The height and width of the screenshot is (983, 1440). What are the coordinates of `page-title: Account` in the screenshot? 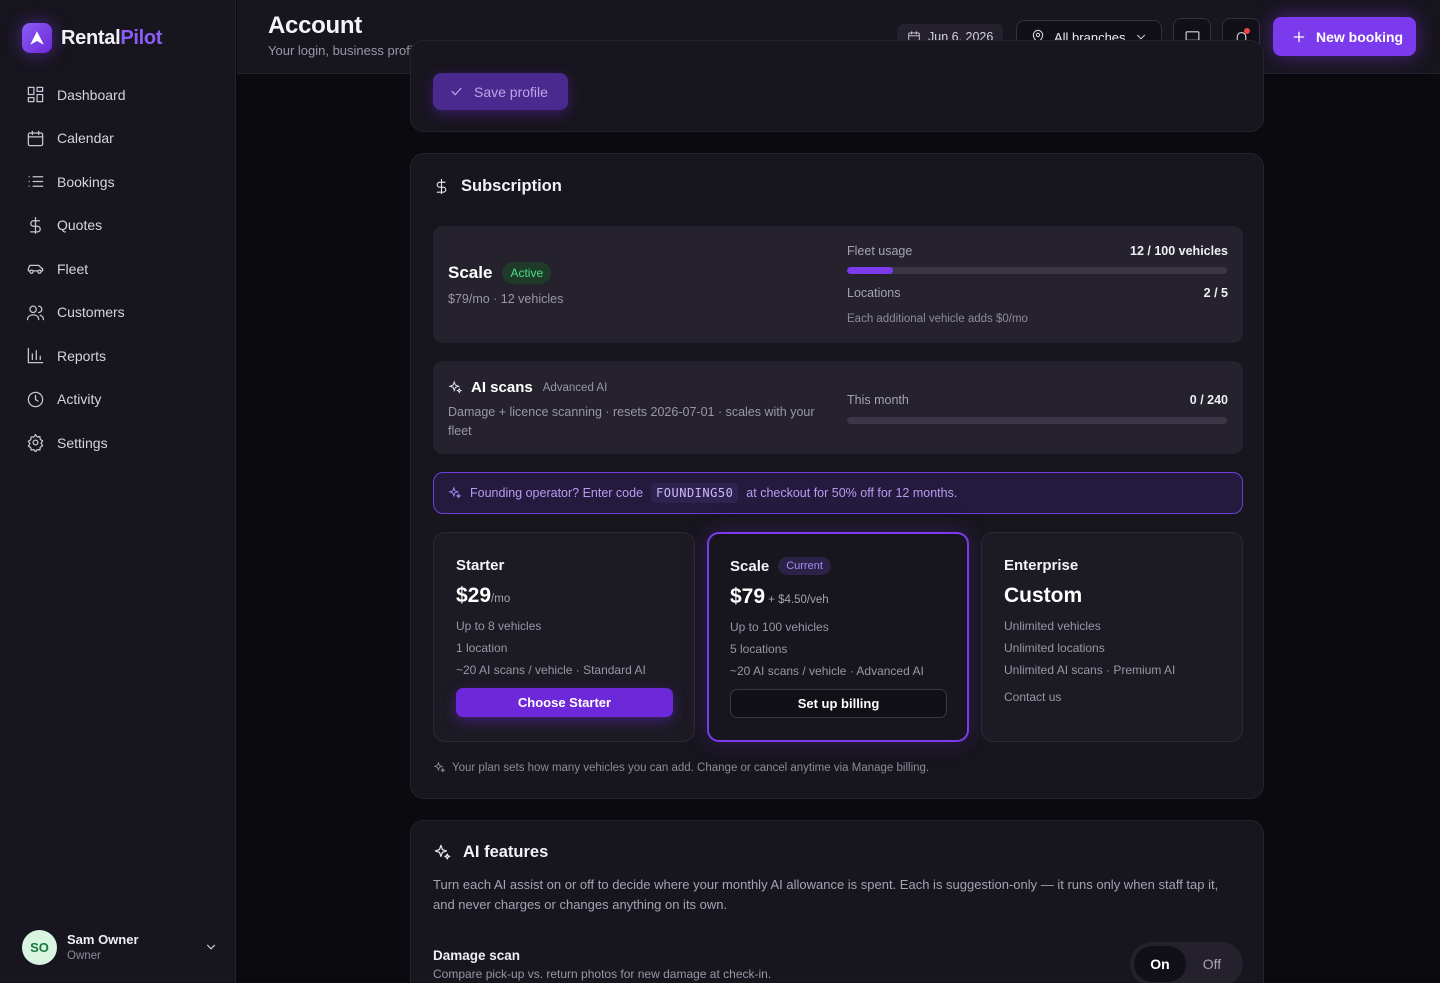 It's located at (315, 25).